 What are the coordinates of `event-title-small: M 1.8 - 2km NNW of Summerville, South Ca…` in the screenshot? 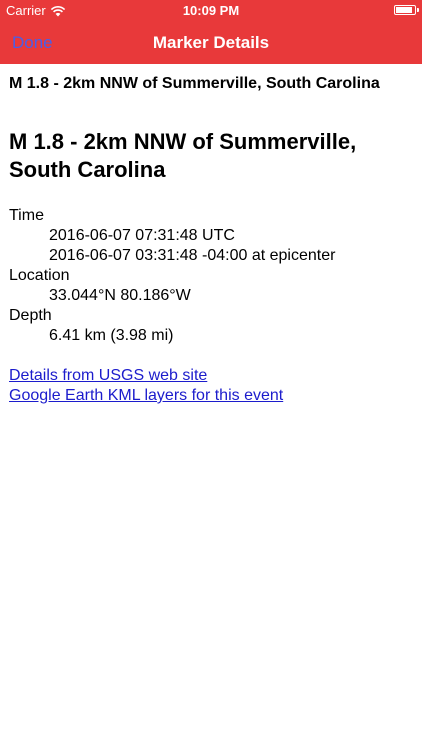 It's located at (194, 83).